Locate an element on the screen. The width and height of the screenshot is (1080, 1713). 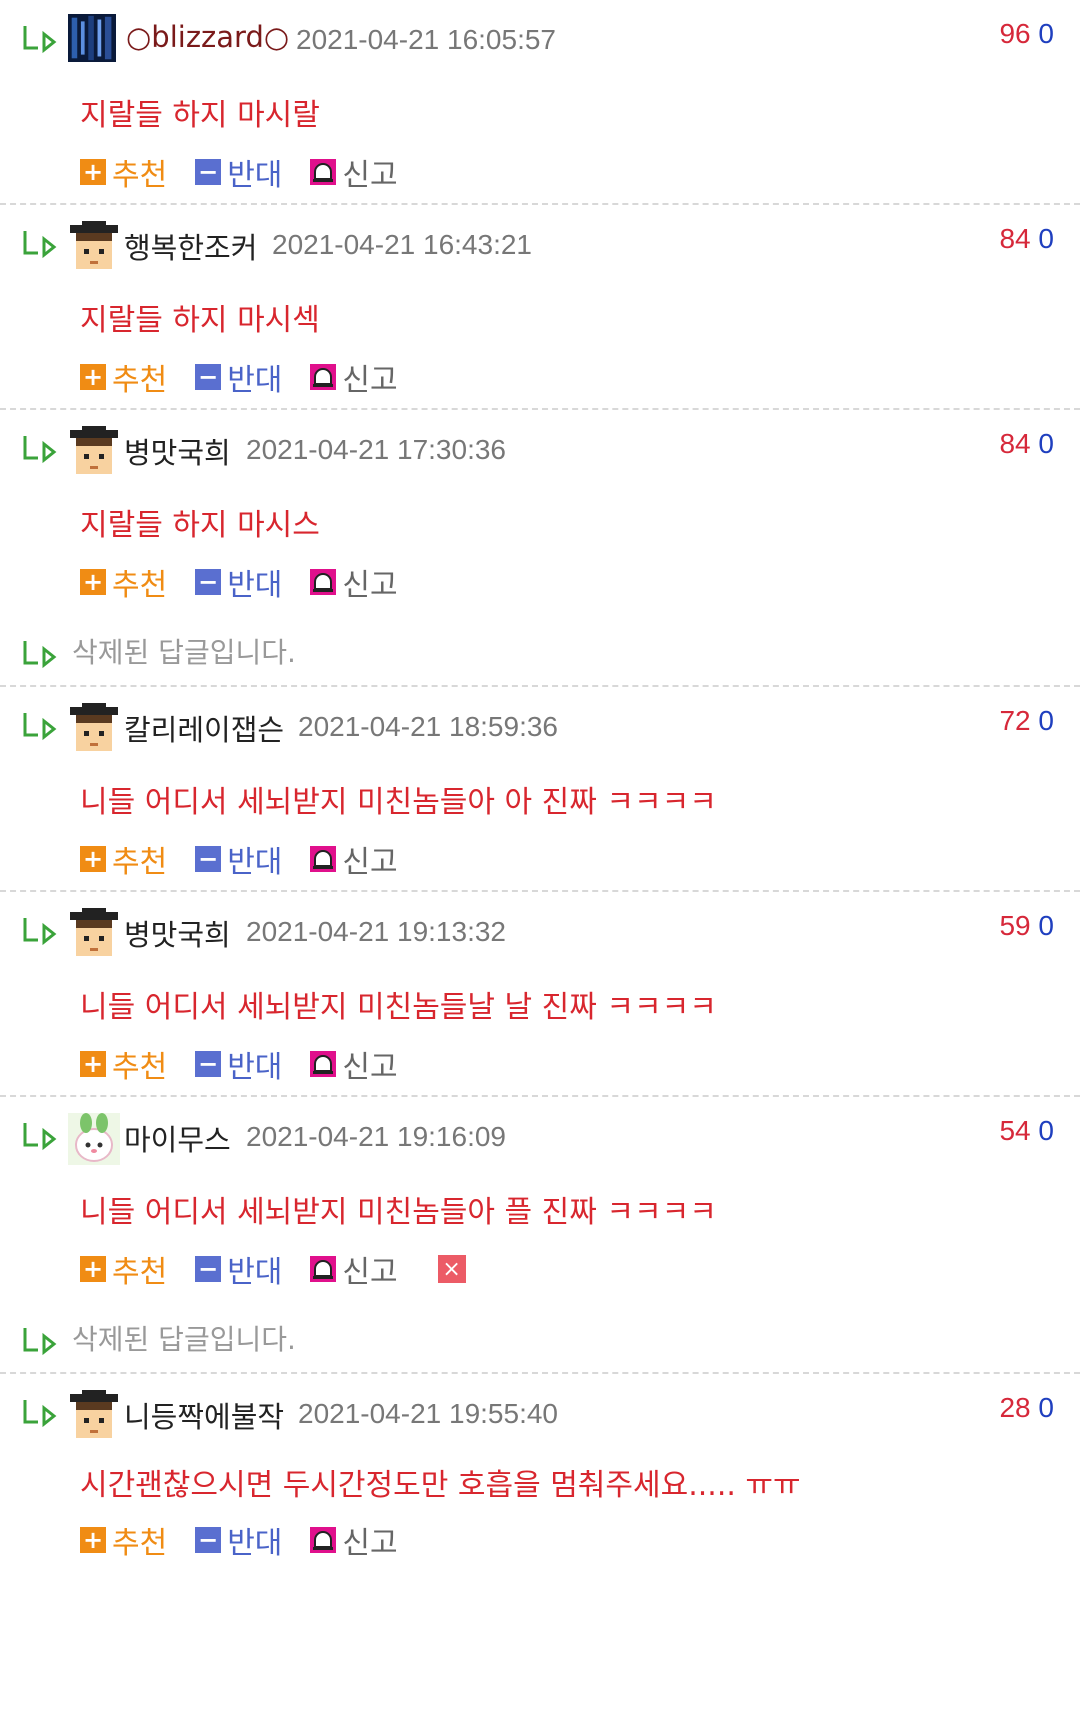
author-name: 마이무스 is located at coordinates (177, 1138).